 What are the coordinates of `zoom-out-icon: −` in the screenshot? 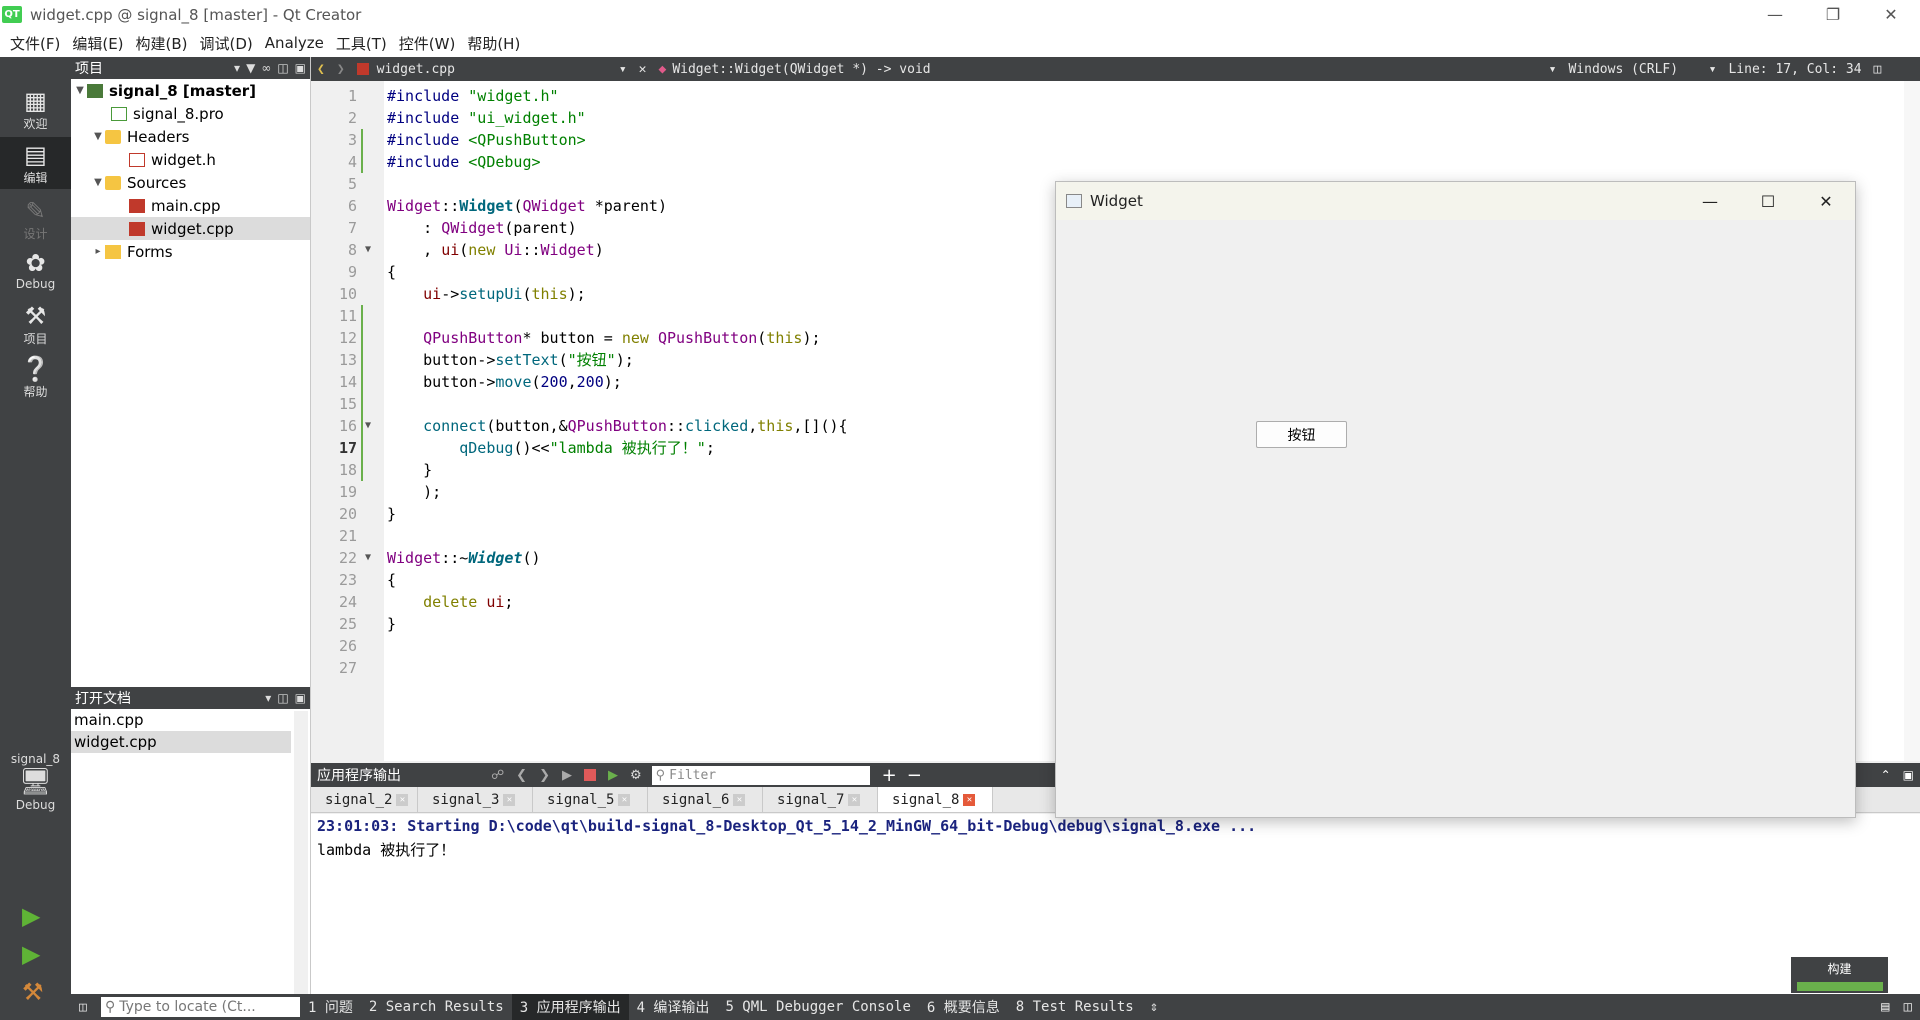 It's located at (914, 775).